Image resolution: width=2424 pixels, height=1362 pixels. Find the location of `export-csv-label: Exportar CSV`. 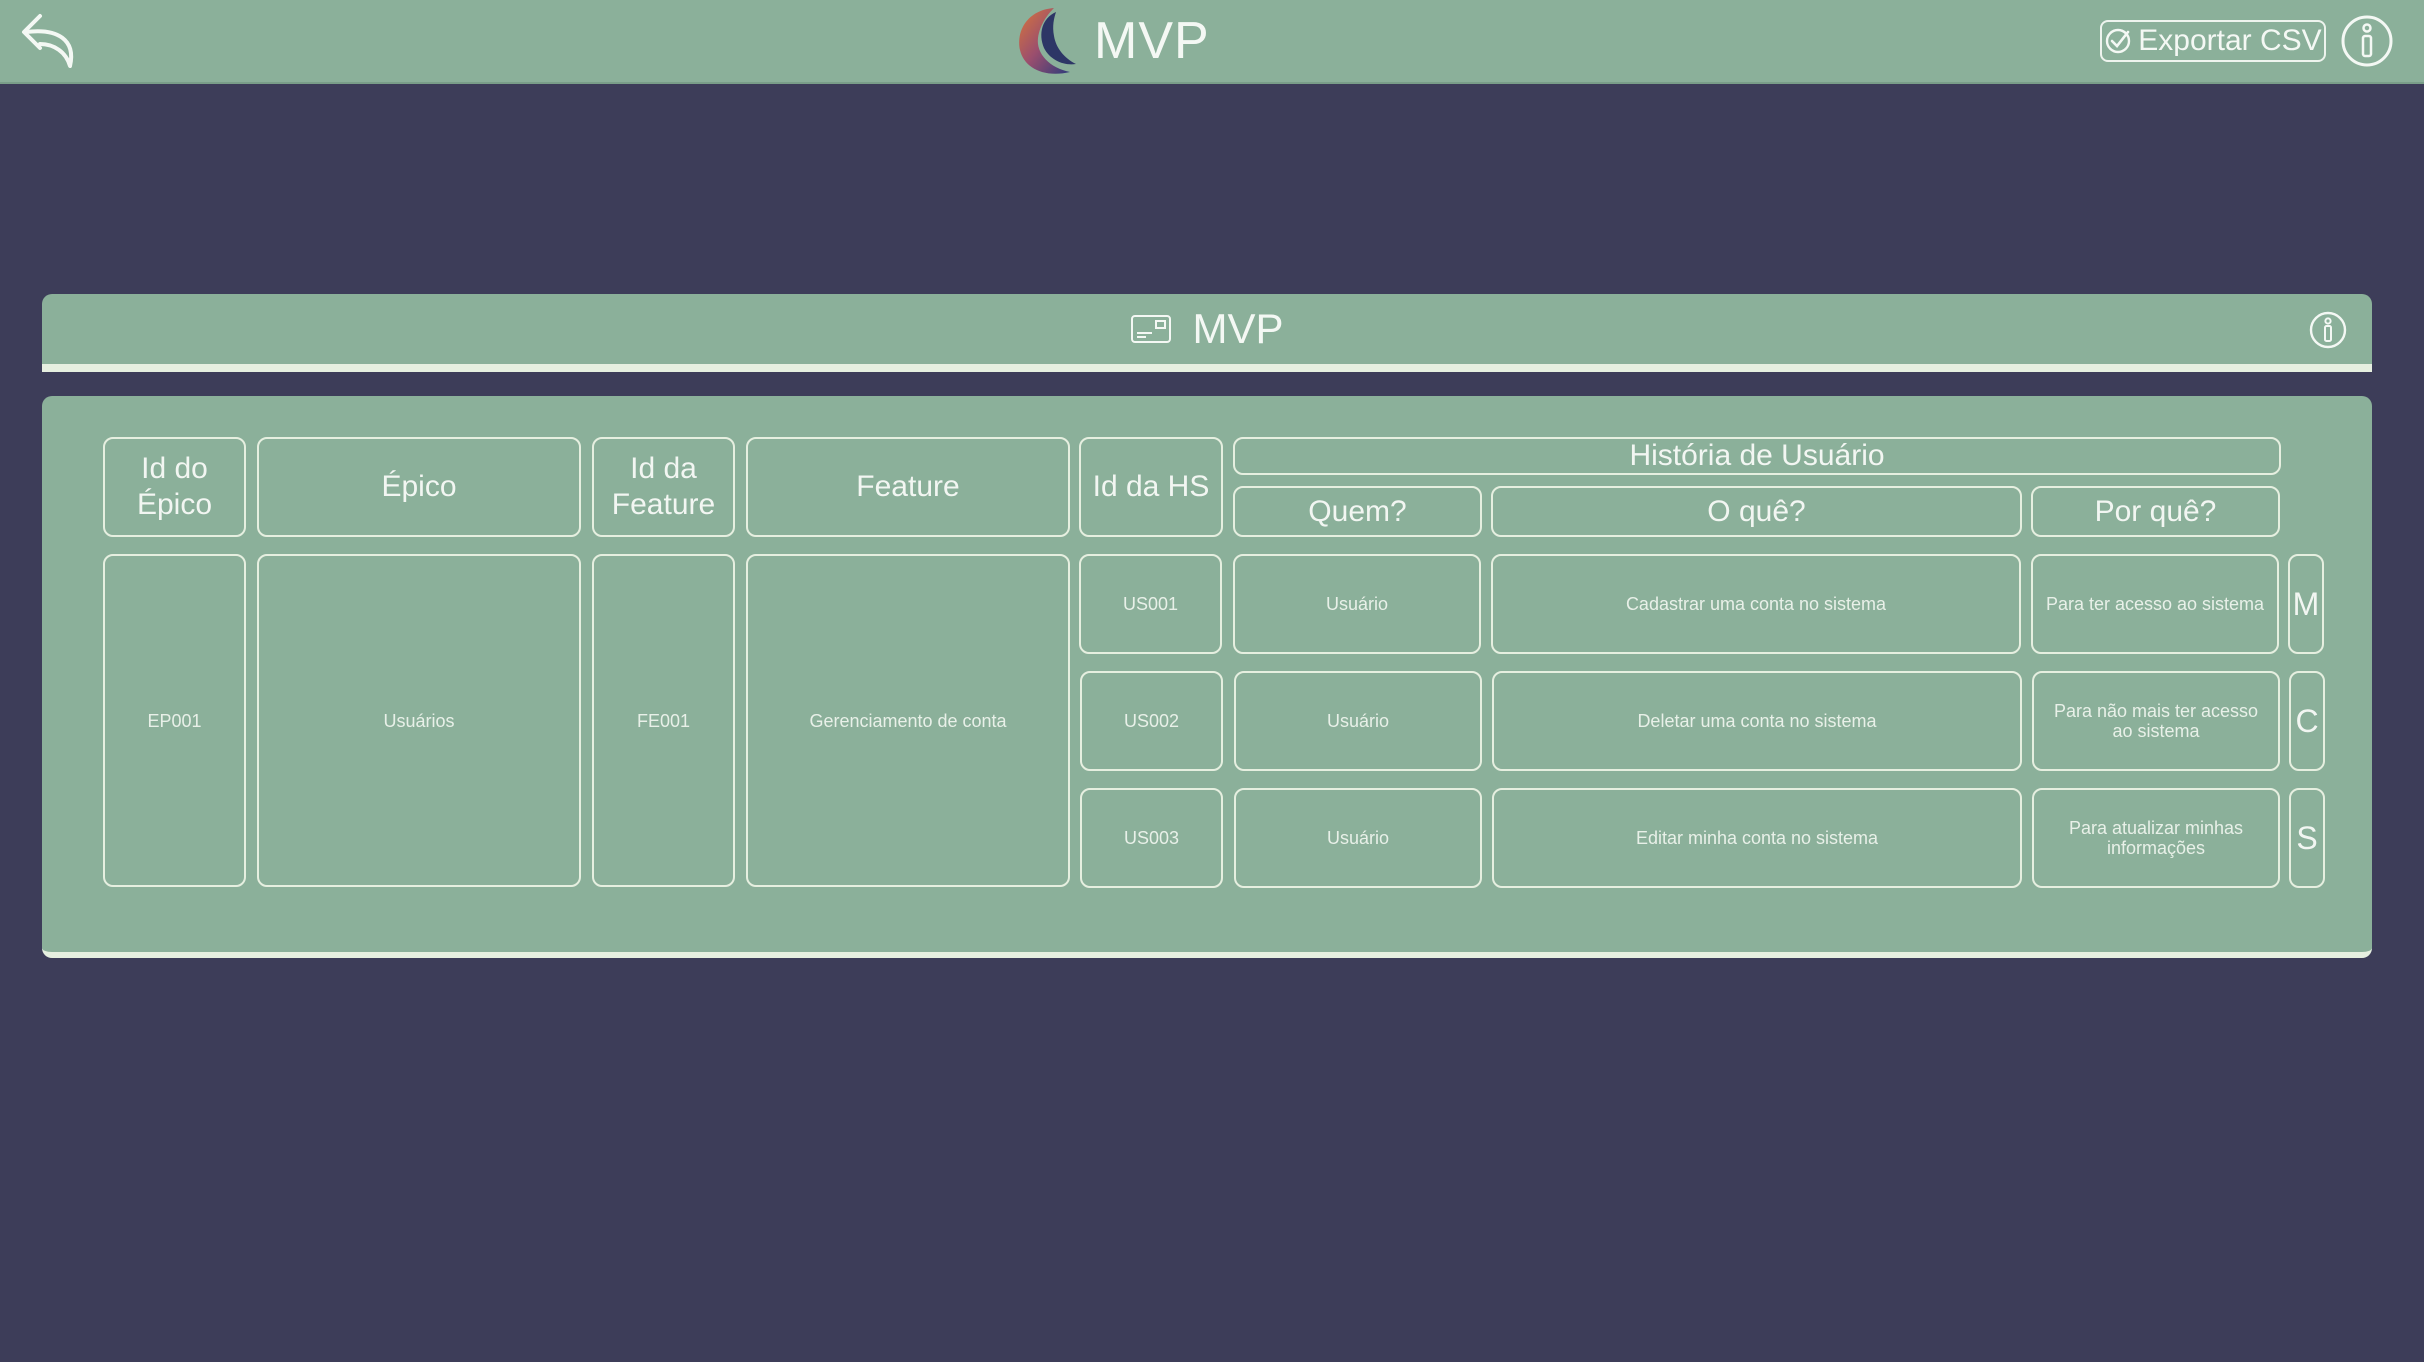

export-csv-label: Exportar CSV is located at coordinates (2230, 40).